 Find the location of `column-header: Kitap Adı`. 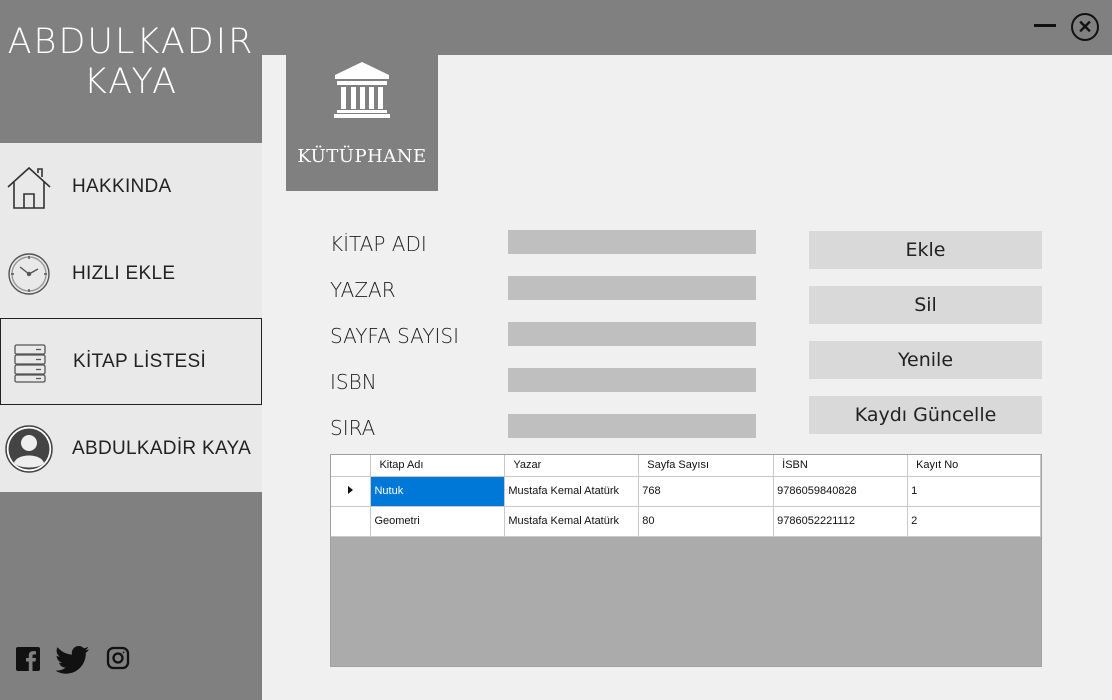

column-header: Kitap Adı is located at coordinates (438, 466).